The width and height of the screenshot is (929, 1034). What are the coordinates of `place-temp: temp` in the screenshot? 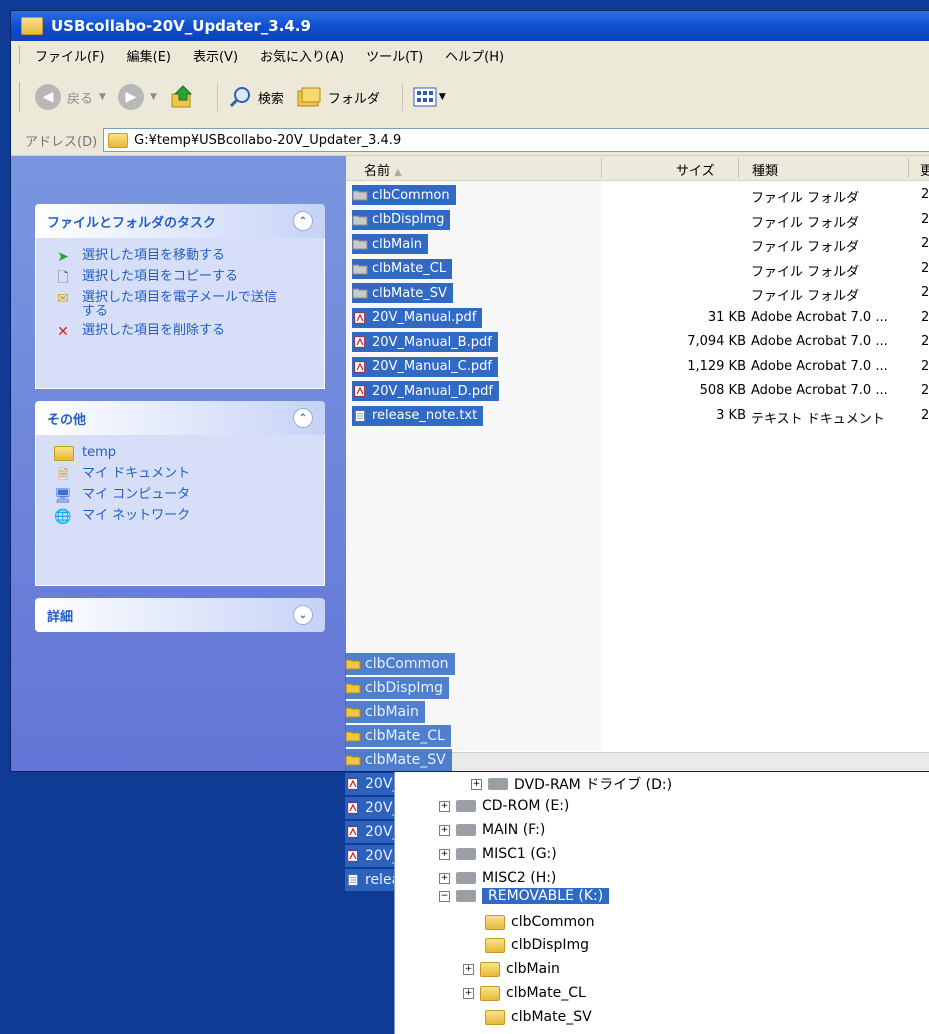 It's located at (184, 454).